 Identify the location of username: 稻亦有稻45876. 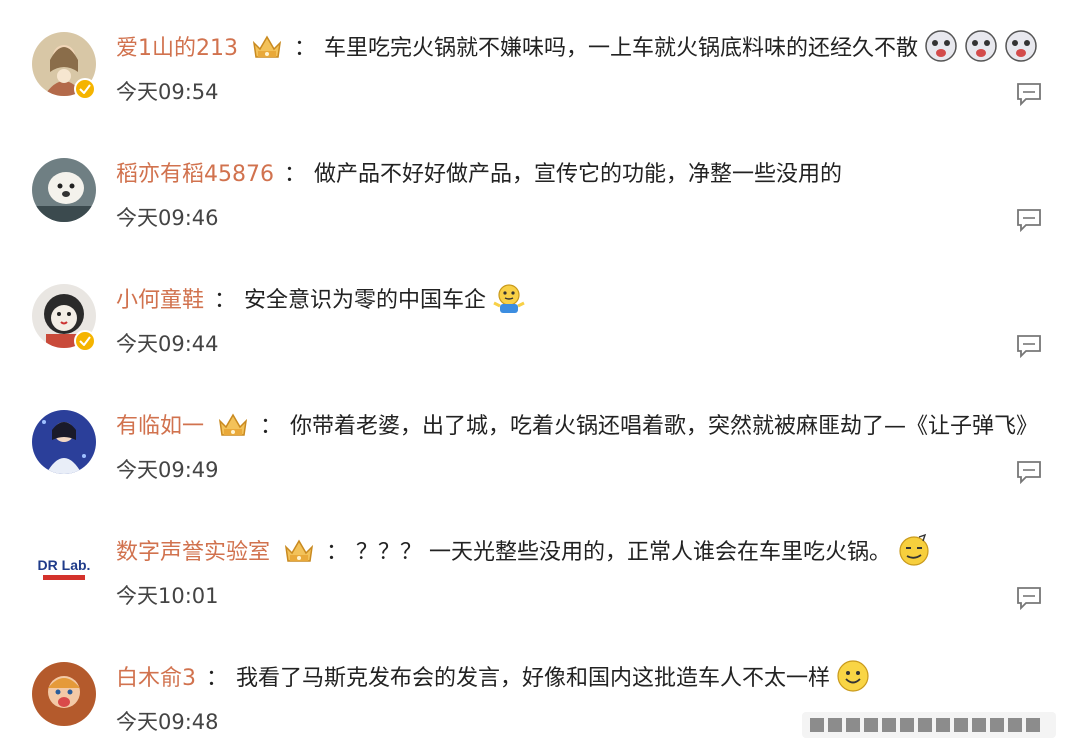
(195, 172).